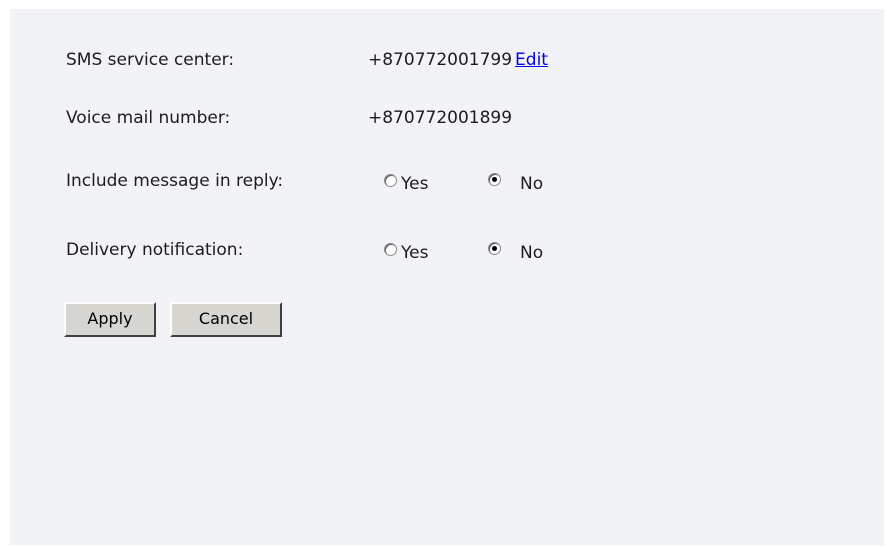  I want to click on delivery-notification-no-label: No, so click(532, 253).